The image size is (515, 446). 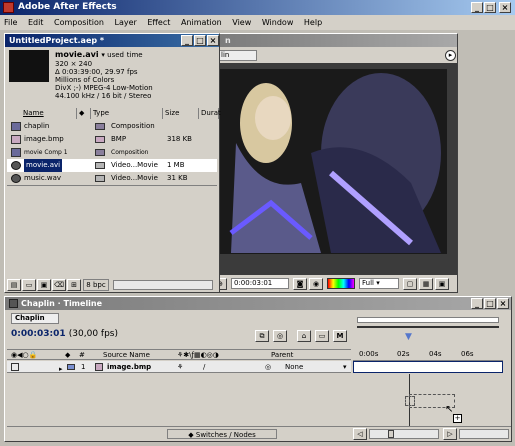 What do you see at coordinates (59, 285) in the screenshot?
I see `trash-icon: ⌫` at bounding box center [59, 285].